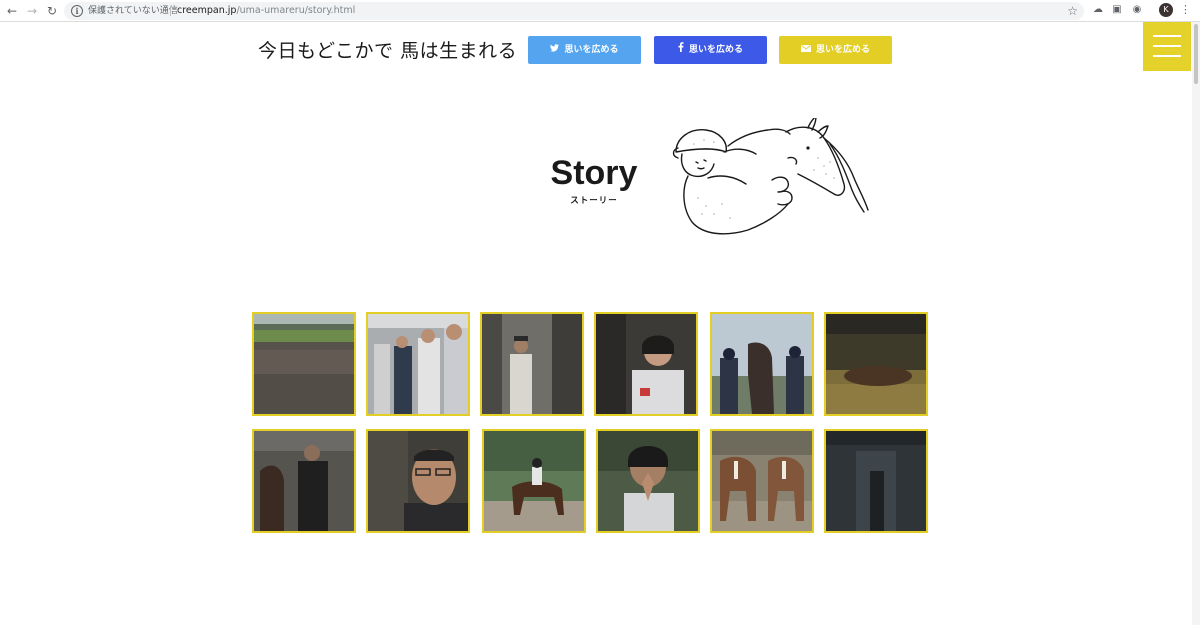 The image size is (1200, 625). Describe the element at coordinates (594, 173) in the screenshot. I see `page-title: Story` at that location.